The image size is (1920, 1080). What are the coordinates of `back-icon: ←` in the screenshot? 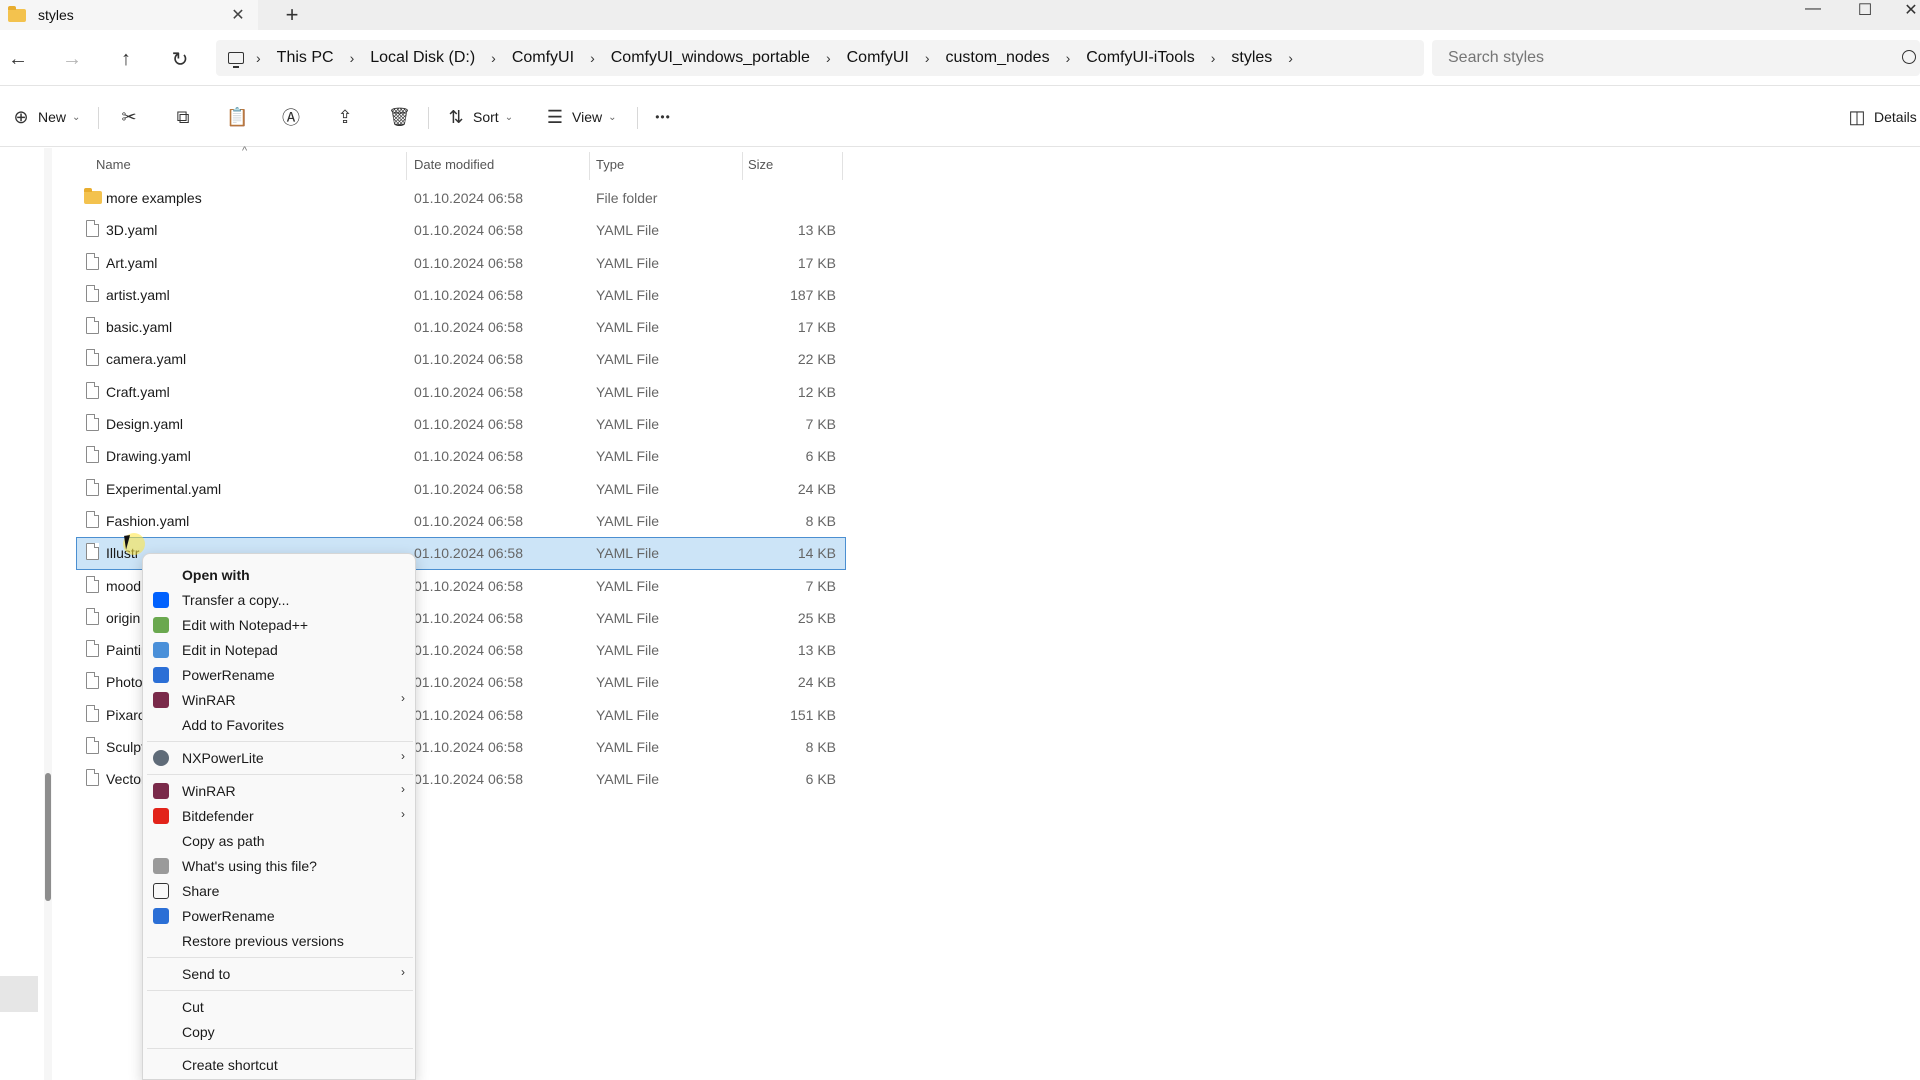 It's located at (18, 59).